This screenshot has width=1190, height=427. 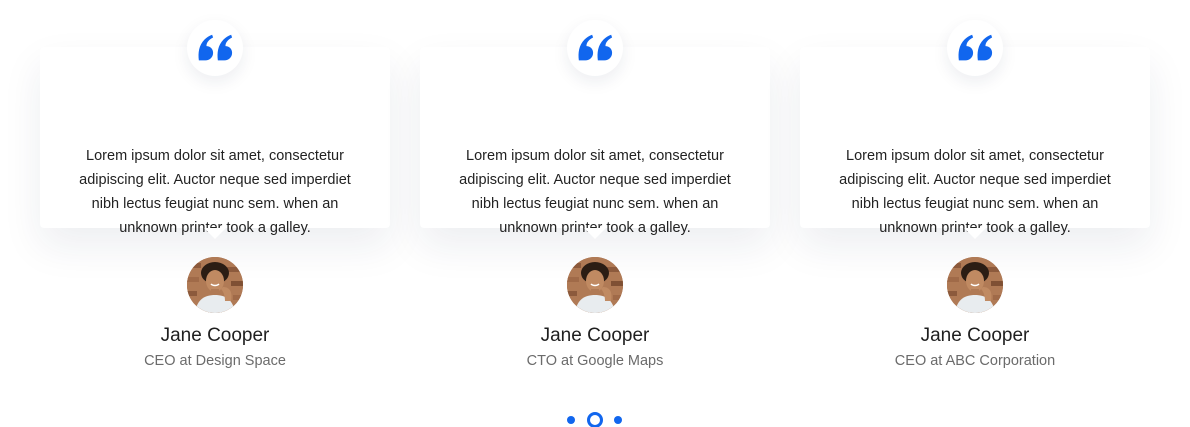 What do you see at coordinates (975, 361) in the screenshot?
I see `author-role: CEO at ABC Corporation` at bounding box center [975, 361].